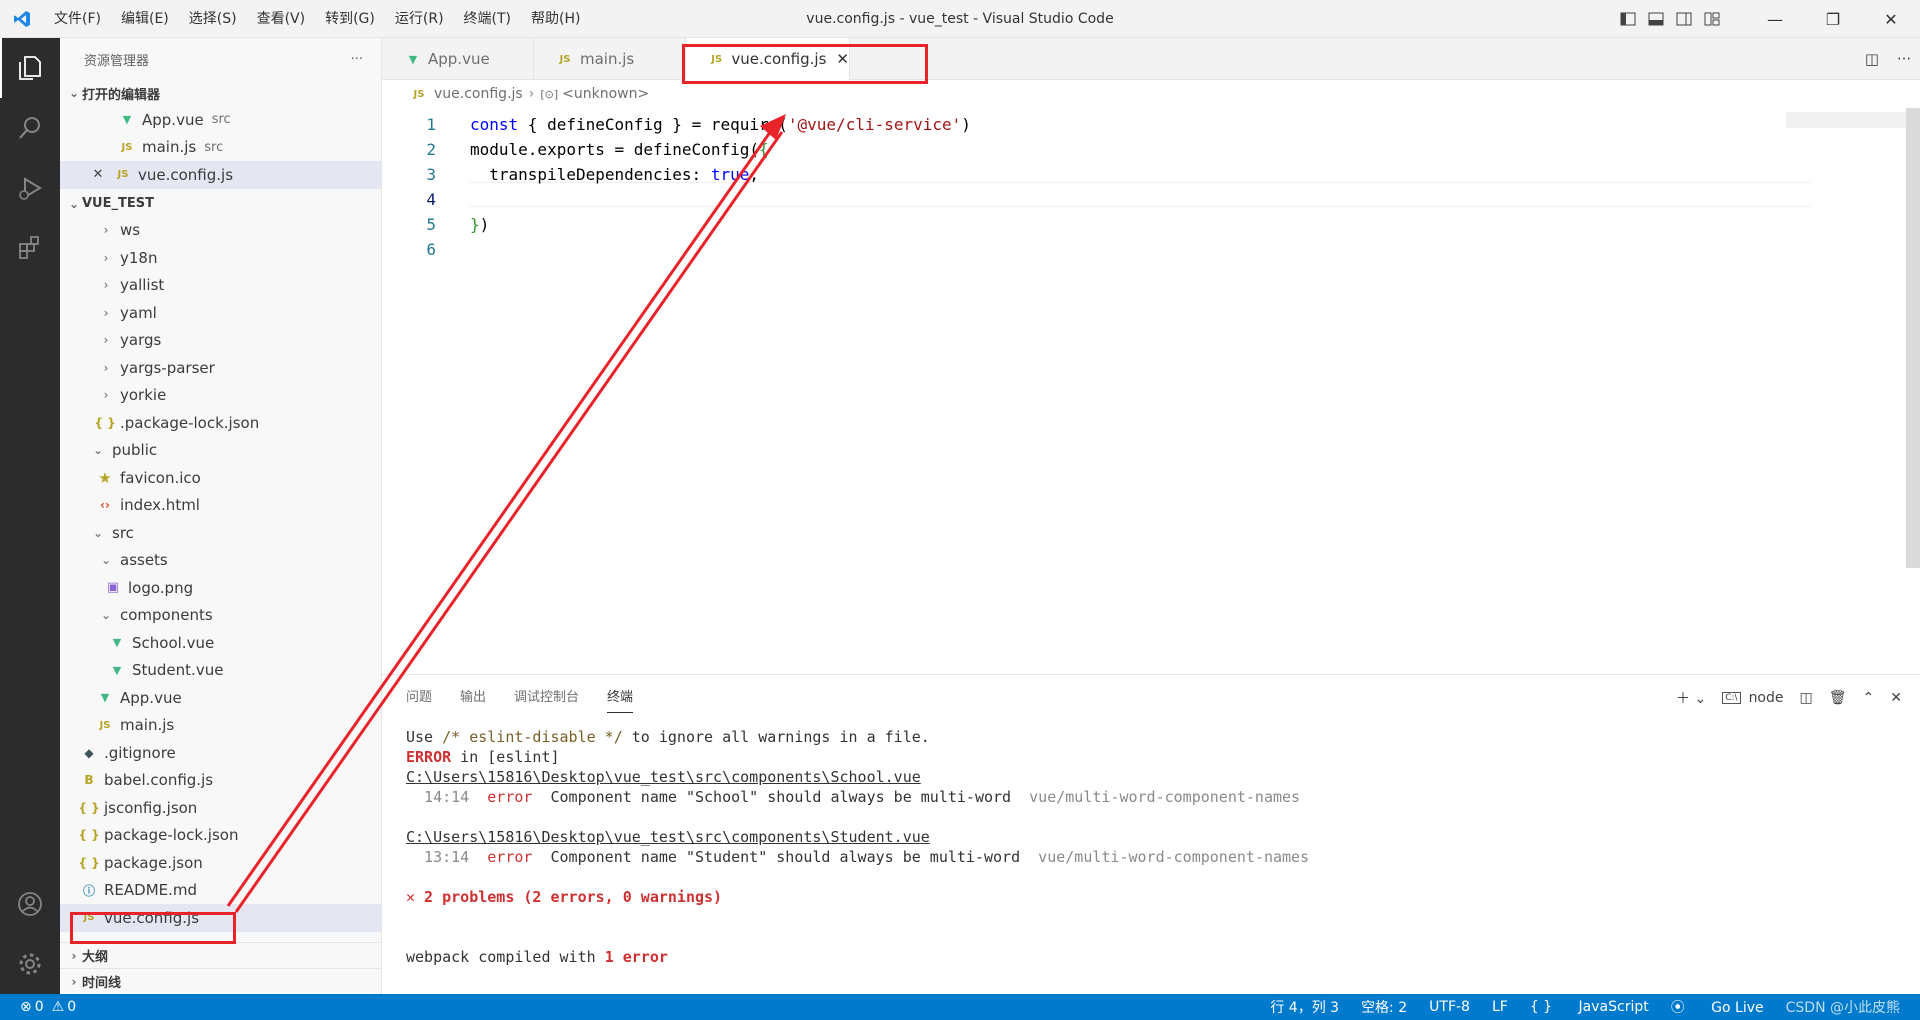 The height and width of the screenshot is (1020, 1920). I want to click on annotation-box-file, so click(153, 928).